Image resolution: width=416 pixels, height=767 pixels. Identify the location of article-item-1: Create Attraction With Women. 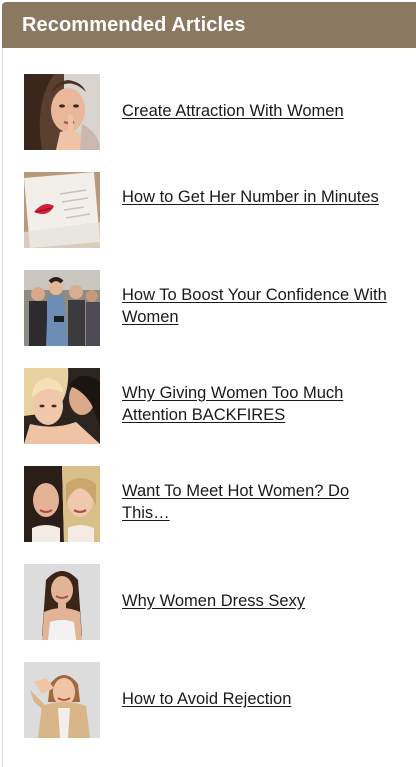
(208, 112).